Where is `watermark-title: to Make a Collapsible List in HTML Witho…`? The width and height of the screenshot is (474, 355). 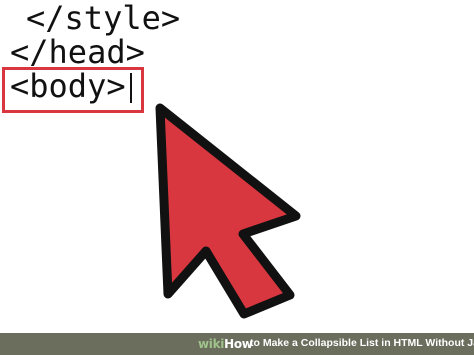
watermark-title: to Make a Collapsible List in HTML Witho… is located at coordinates (362, 343).